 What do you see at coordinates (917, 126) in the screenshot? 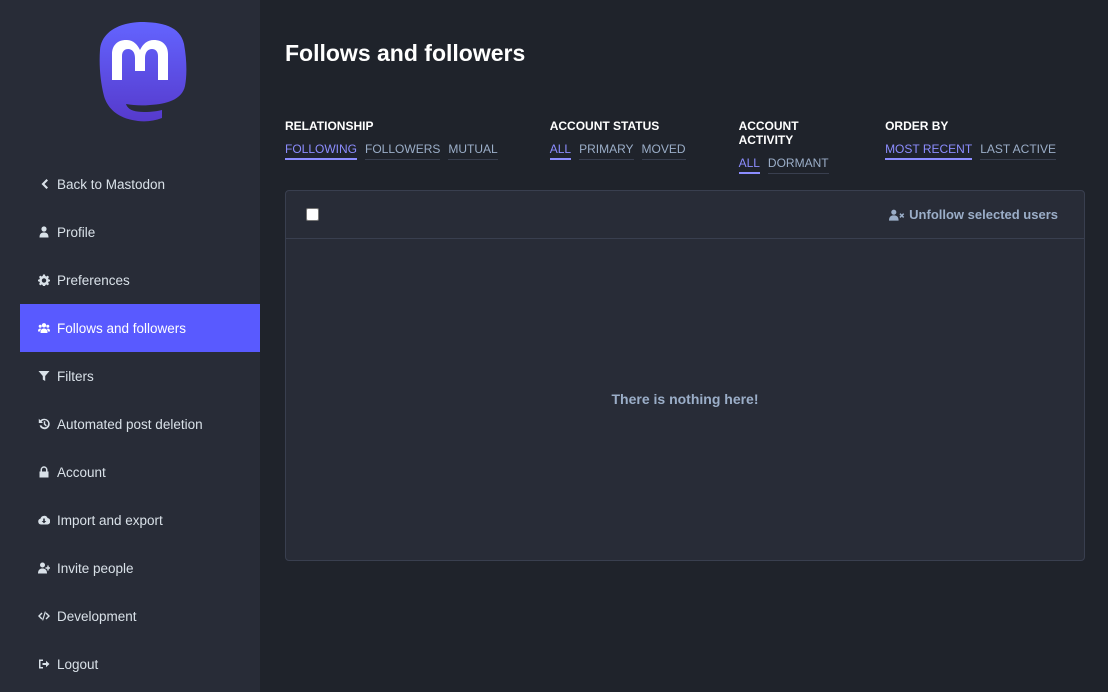
I see `filter-label: Order by` at bounding box center [917, 126].